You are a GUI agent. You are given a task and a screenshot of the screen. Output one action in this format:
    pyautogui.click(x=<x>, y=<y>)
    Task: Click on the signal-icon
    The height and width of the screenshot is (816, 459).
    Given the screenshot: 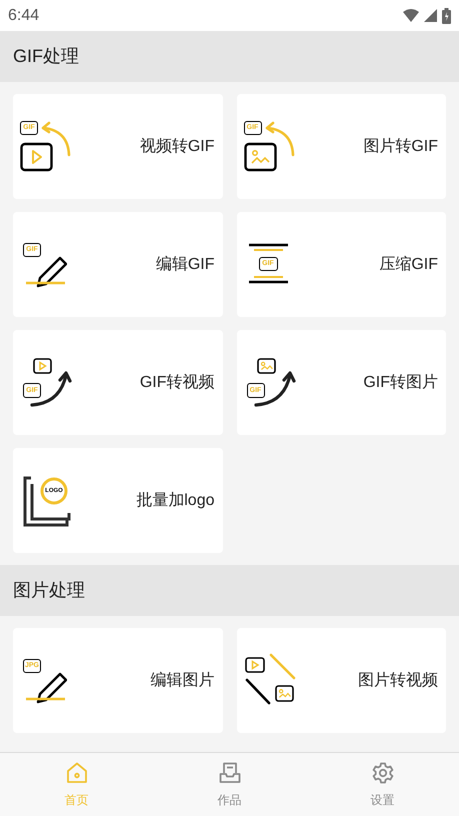 What is the action you would take?
    pyautogui.click(x=430, y=15)
    